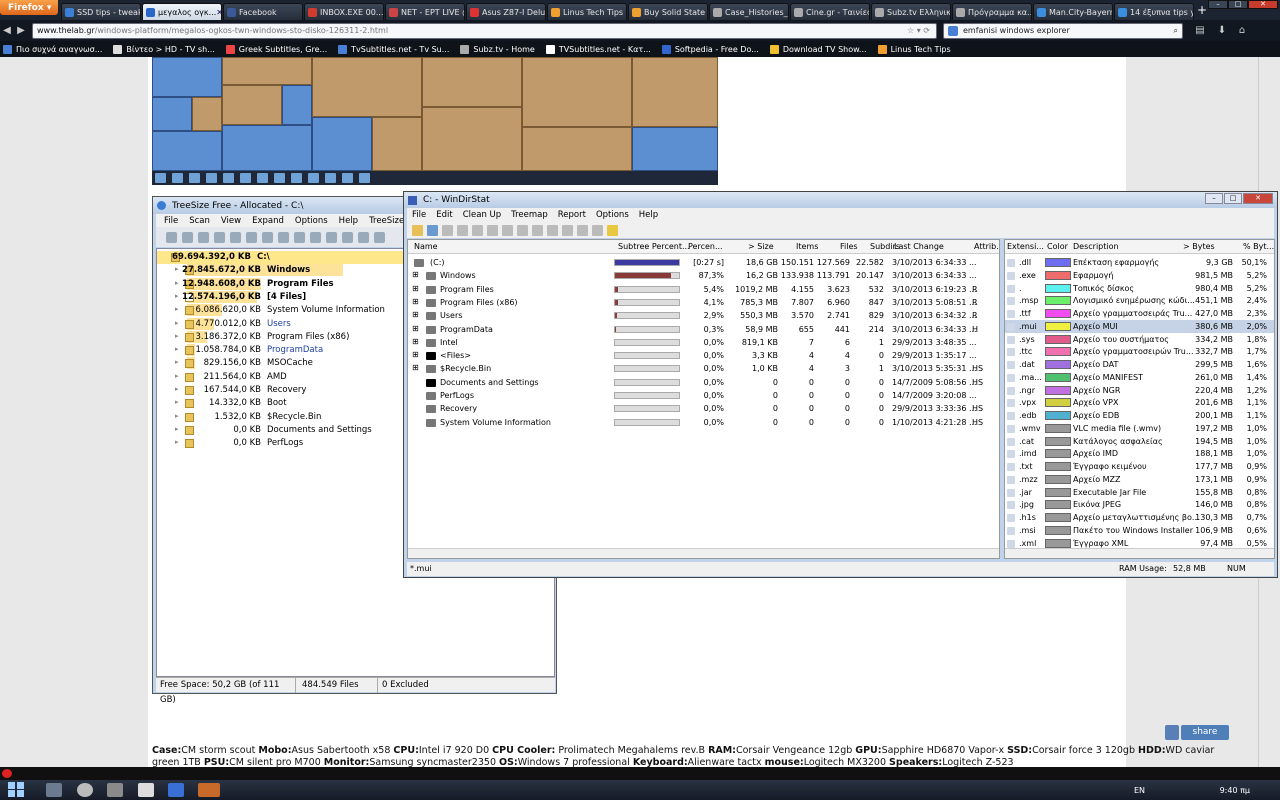  I want to click on home-icon: ⌂, so click(1242, 31).